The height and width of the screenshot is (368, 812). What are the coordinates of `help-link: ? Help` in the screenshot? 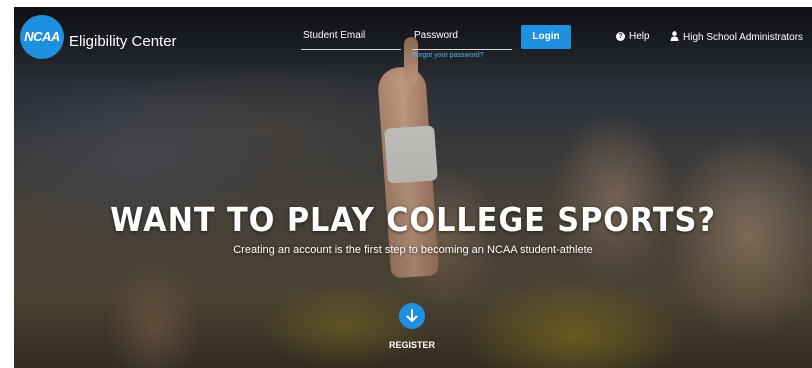 It's located at (633, 36).